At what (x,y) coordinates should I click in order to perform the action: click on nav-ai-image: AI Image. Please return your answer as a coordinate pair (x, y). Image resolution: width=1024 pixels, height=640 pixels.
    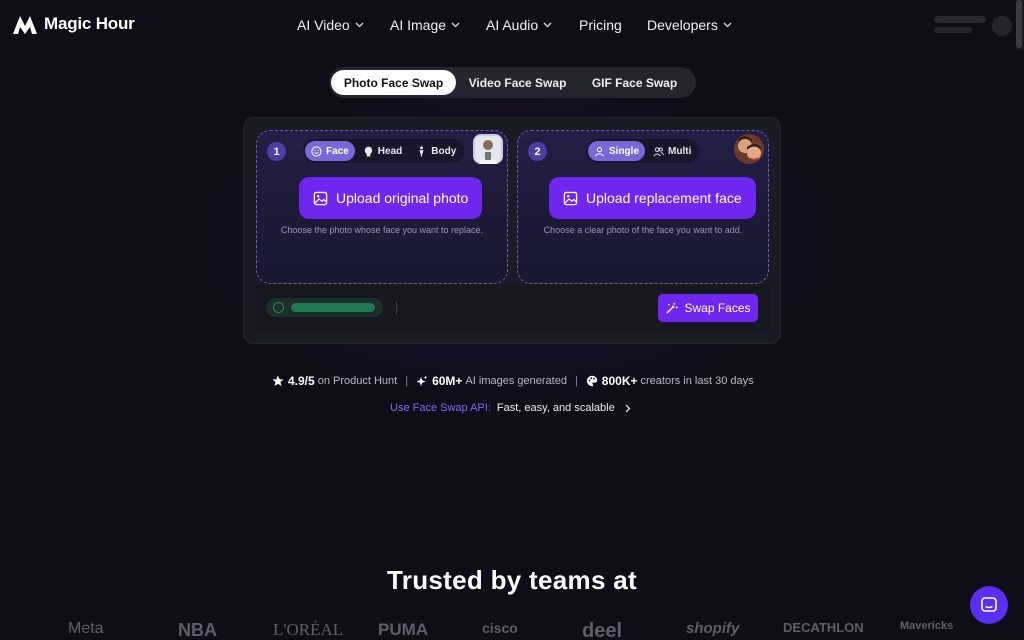
    Looking at the image, I should click on (438, 25).